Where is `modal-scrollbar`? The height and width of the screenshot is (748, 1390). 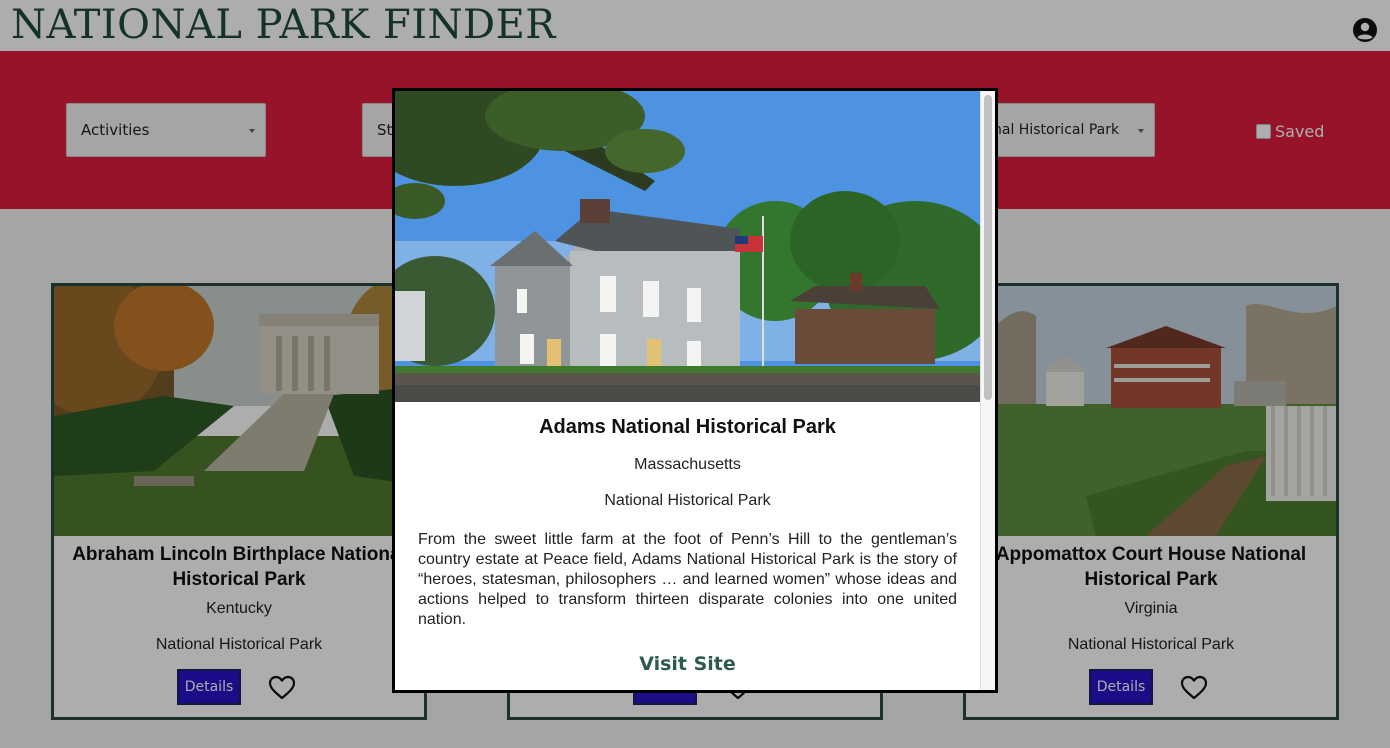 modal-scrollbar is located at coordinates (987, 390).